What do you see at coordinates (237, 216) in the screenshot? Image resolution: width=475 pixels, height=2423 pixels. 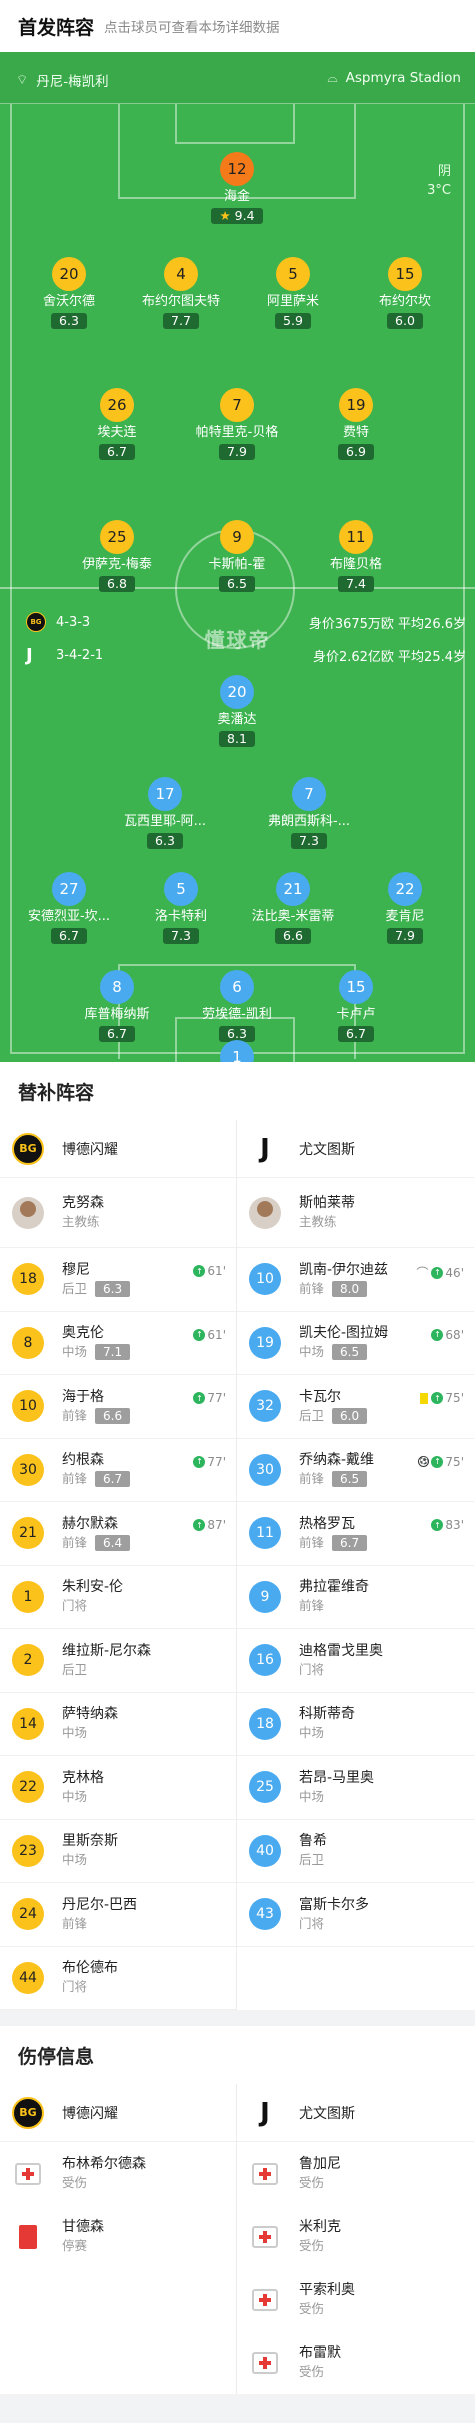 I see `player-rating: ★ 9.4` at bounding box center [237, 216].